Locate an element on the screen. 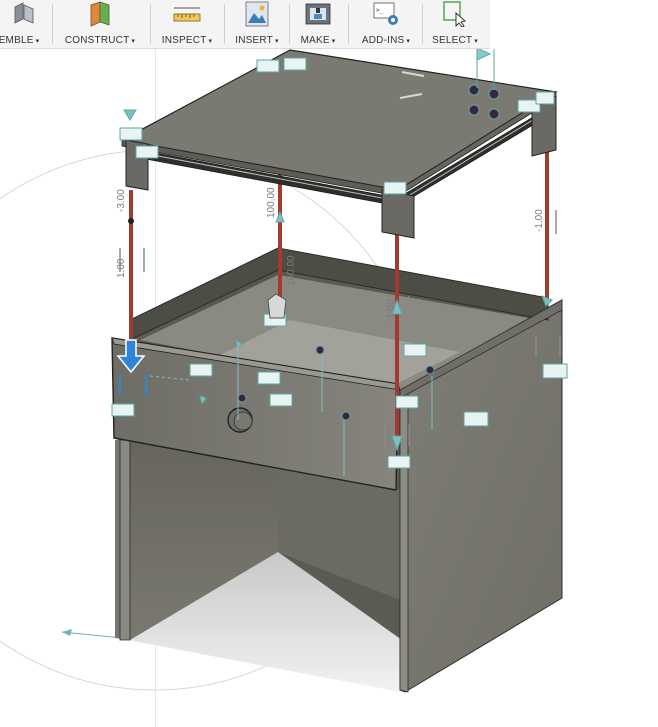  construct-plane-icon is located at coordinates (100, 14).